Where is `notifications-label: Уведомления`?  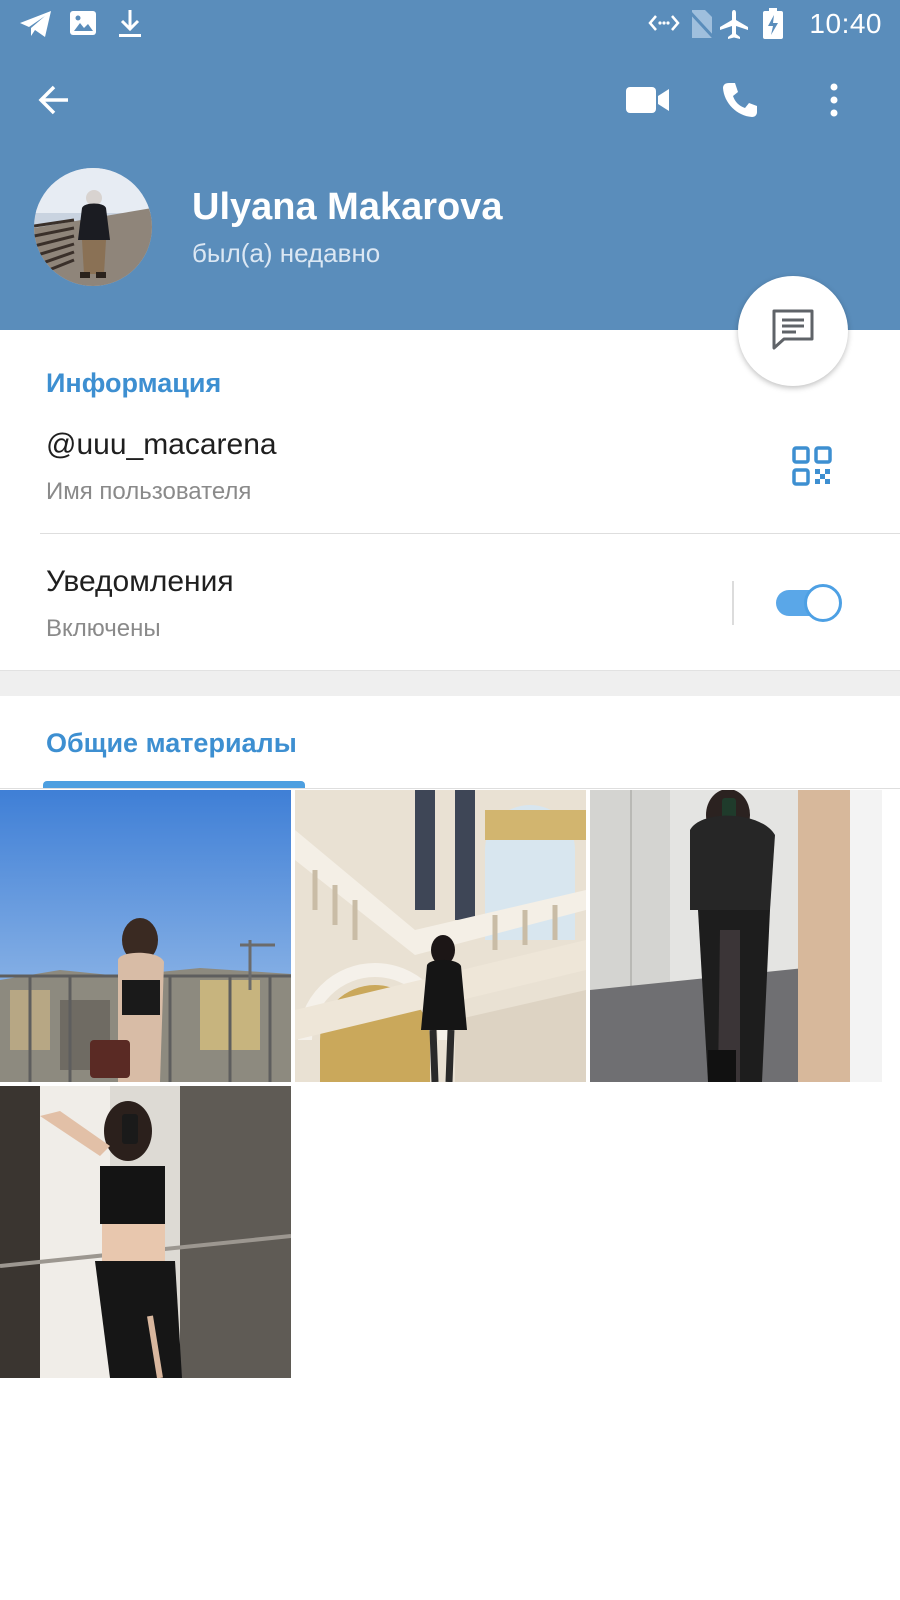 notifications-label: Уведомления is located at coordinates (140, 581).